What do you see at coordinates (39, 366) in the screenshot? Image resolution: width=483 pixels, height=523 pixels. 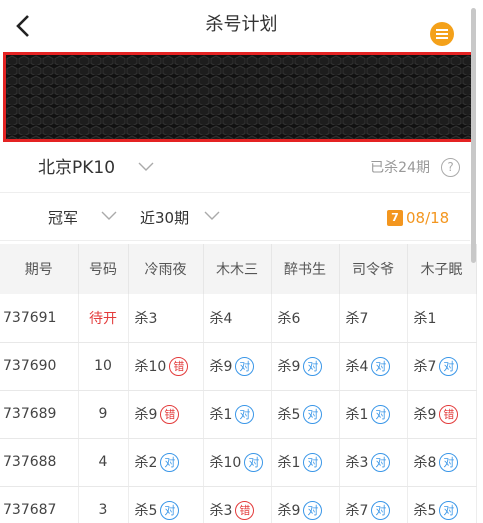 I see `issue-cell: 737690` at bounding box center [39, 366].